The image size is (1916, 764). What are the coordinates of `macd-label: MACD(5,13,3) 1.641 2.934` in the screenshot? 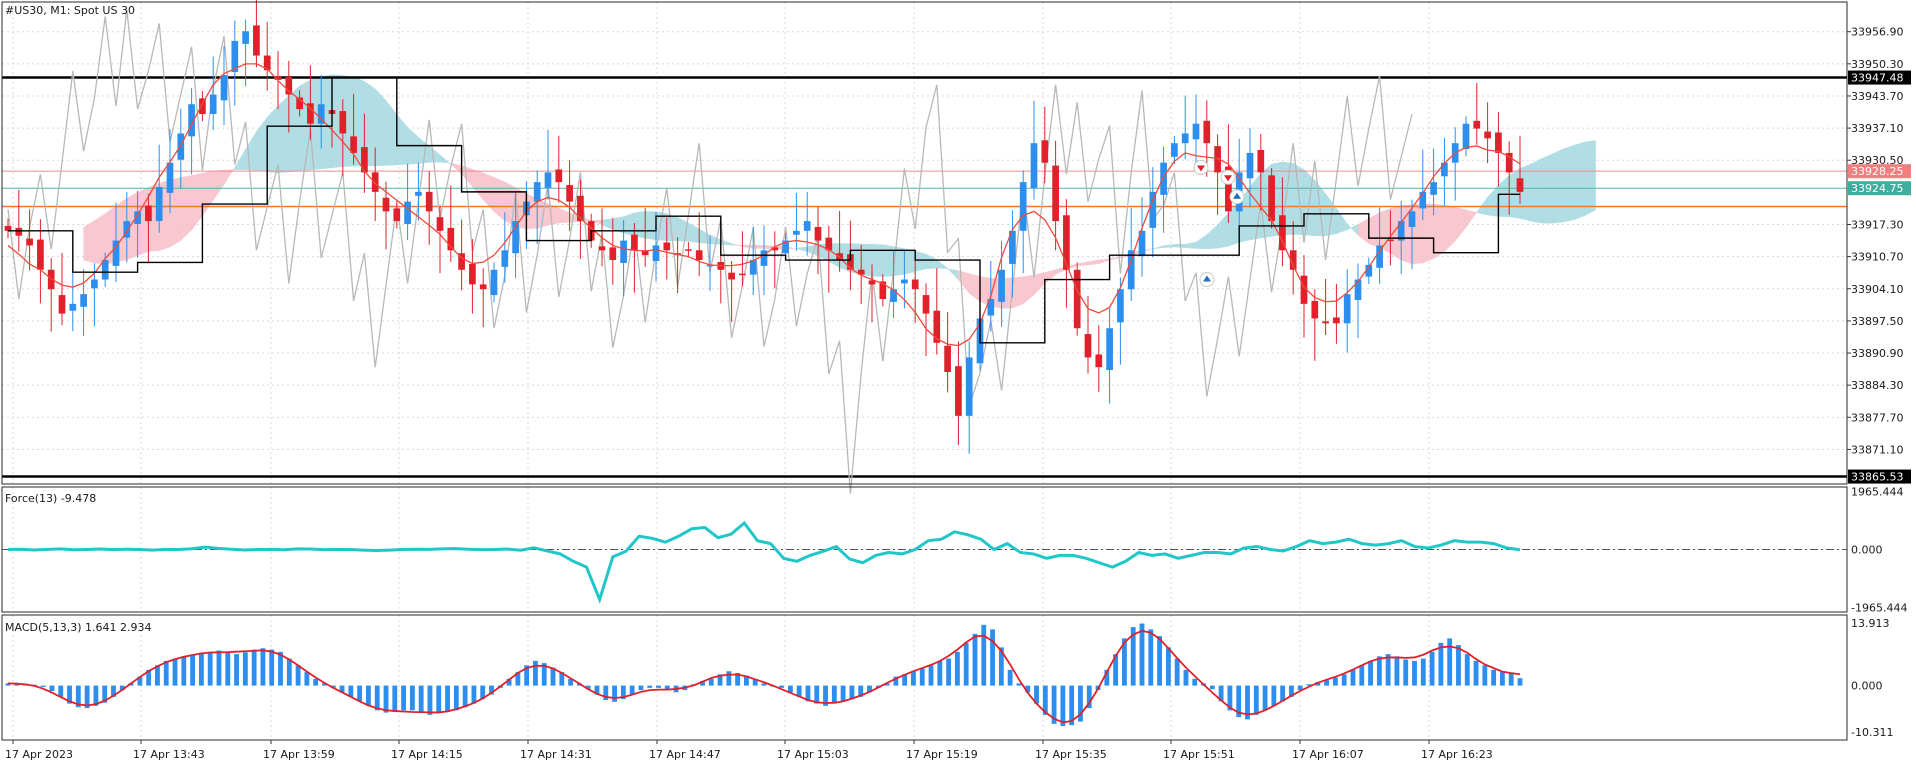 It's located at (78, 627).